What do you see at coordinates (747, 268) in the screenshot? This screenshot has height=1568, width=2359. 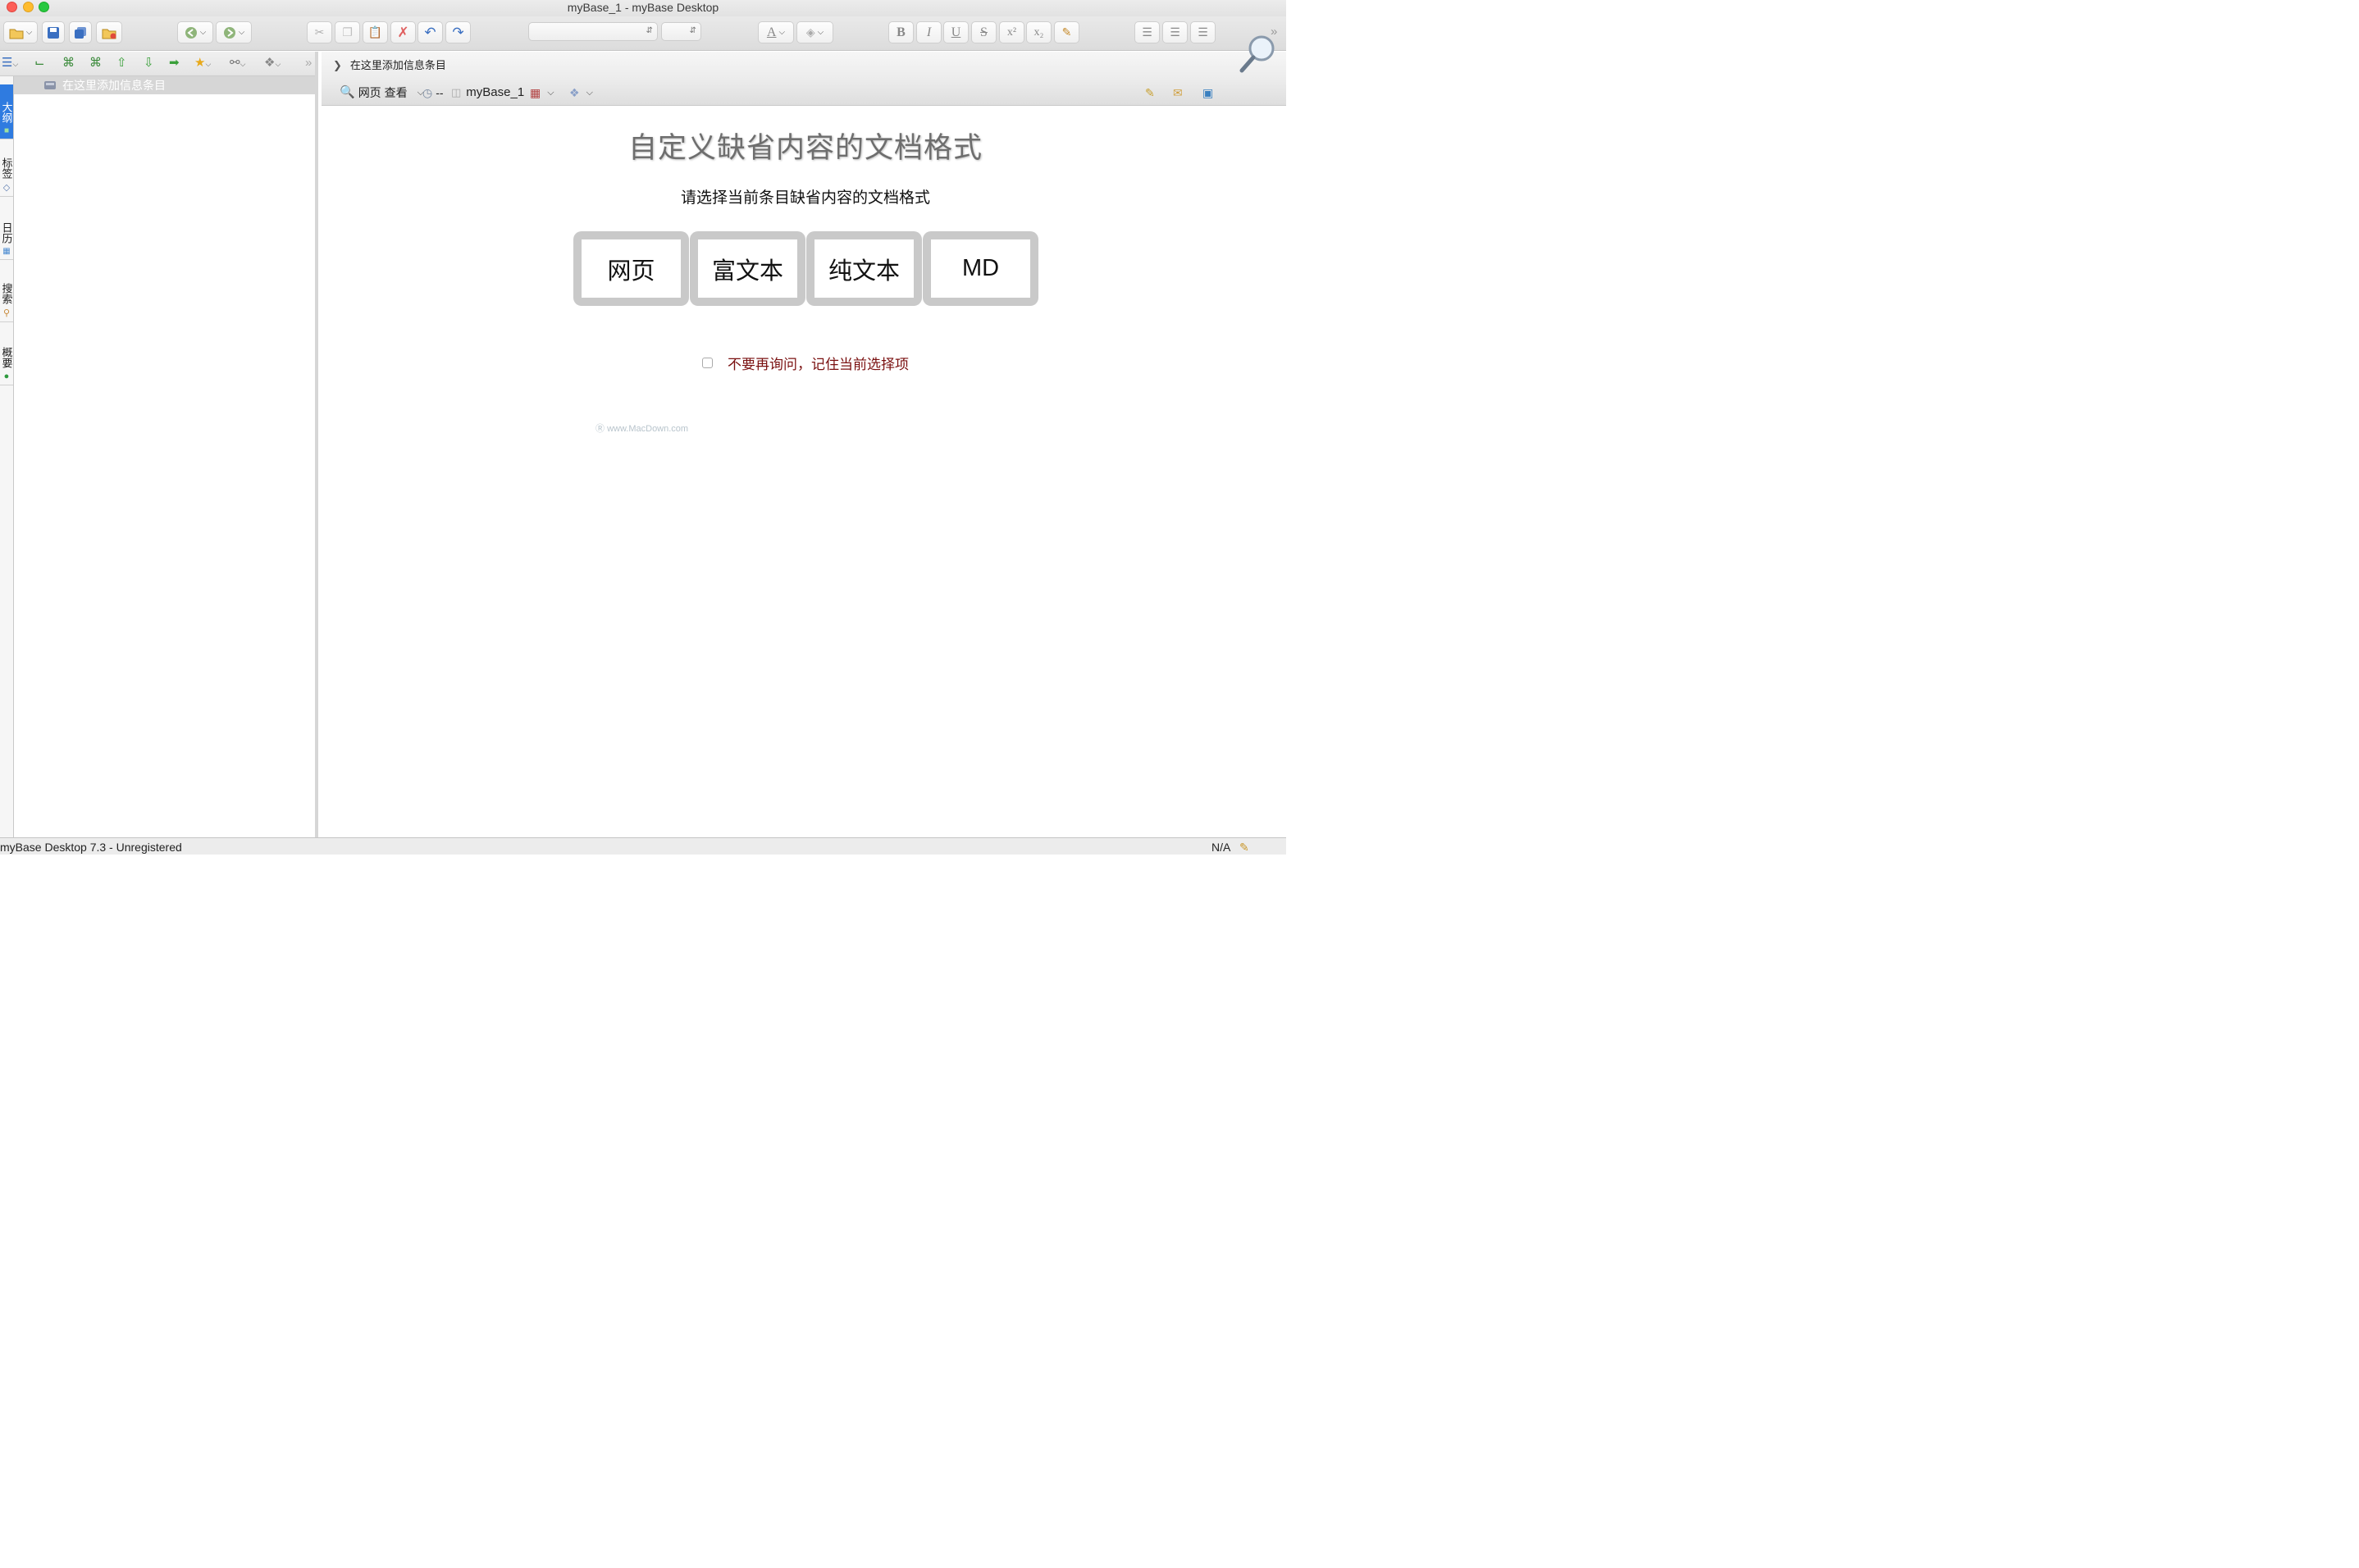 I see `format-option-rich-text: 富文本` at bounding box center [747, 268].